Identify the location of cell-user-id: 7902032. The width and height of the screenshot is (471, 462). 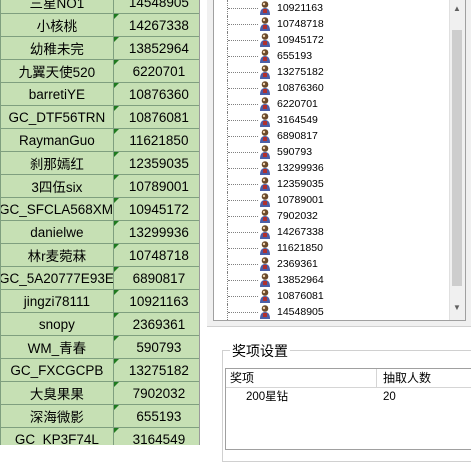
(158, 393).